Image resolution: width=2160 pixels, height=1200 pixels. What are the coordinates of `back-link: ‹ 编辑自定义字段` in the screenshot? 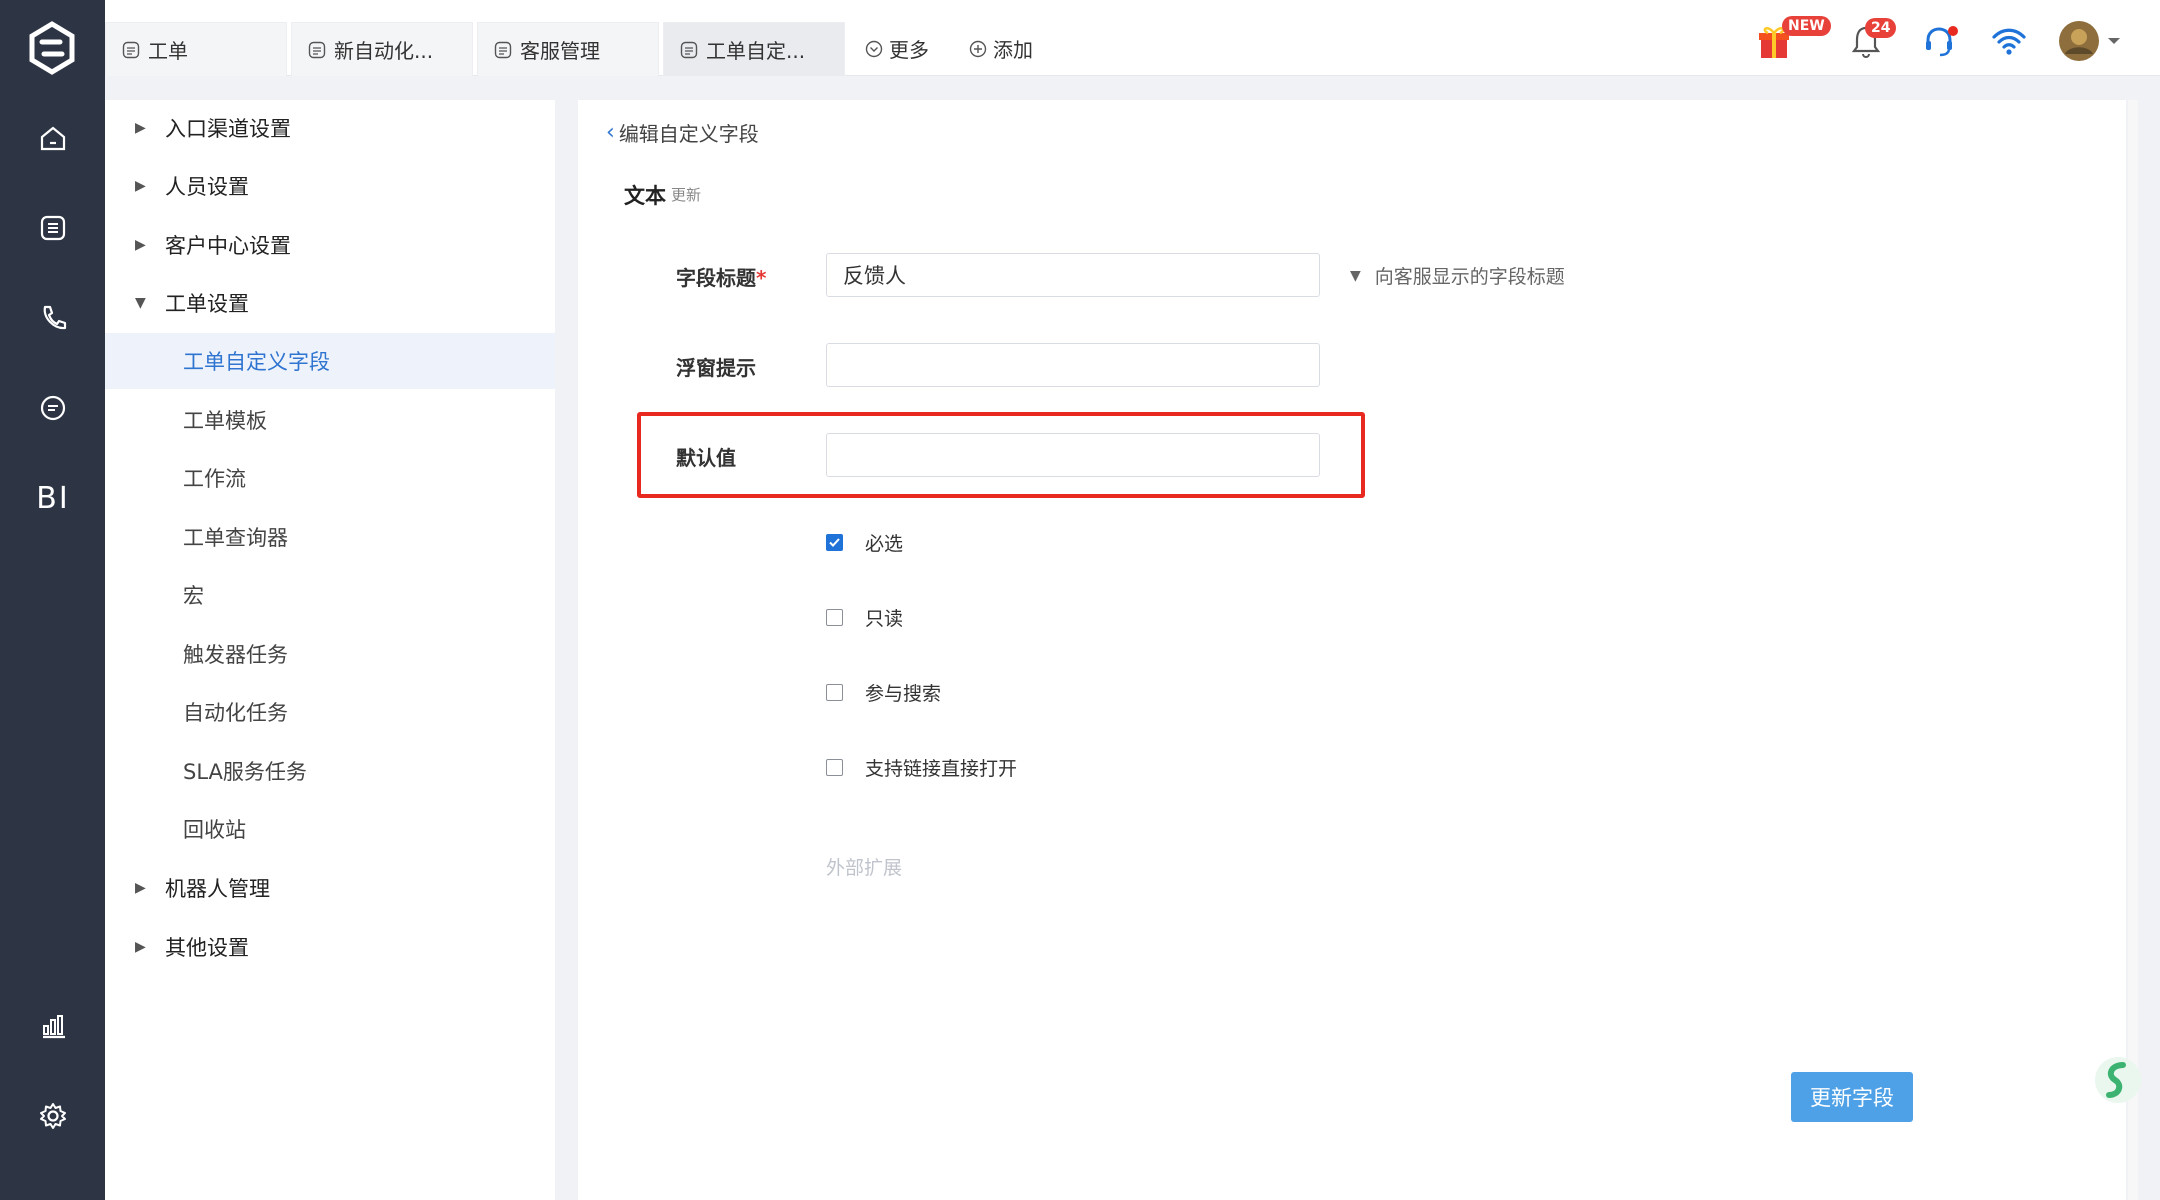 It's located at (682, 132).